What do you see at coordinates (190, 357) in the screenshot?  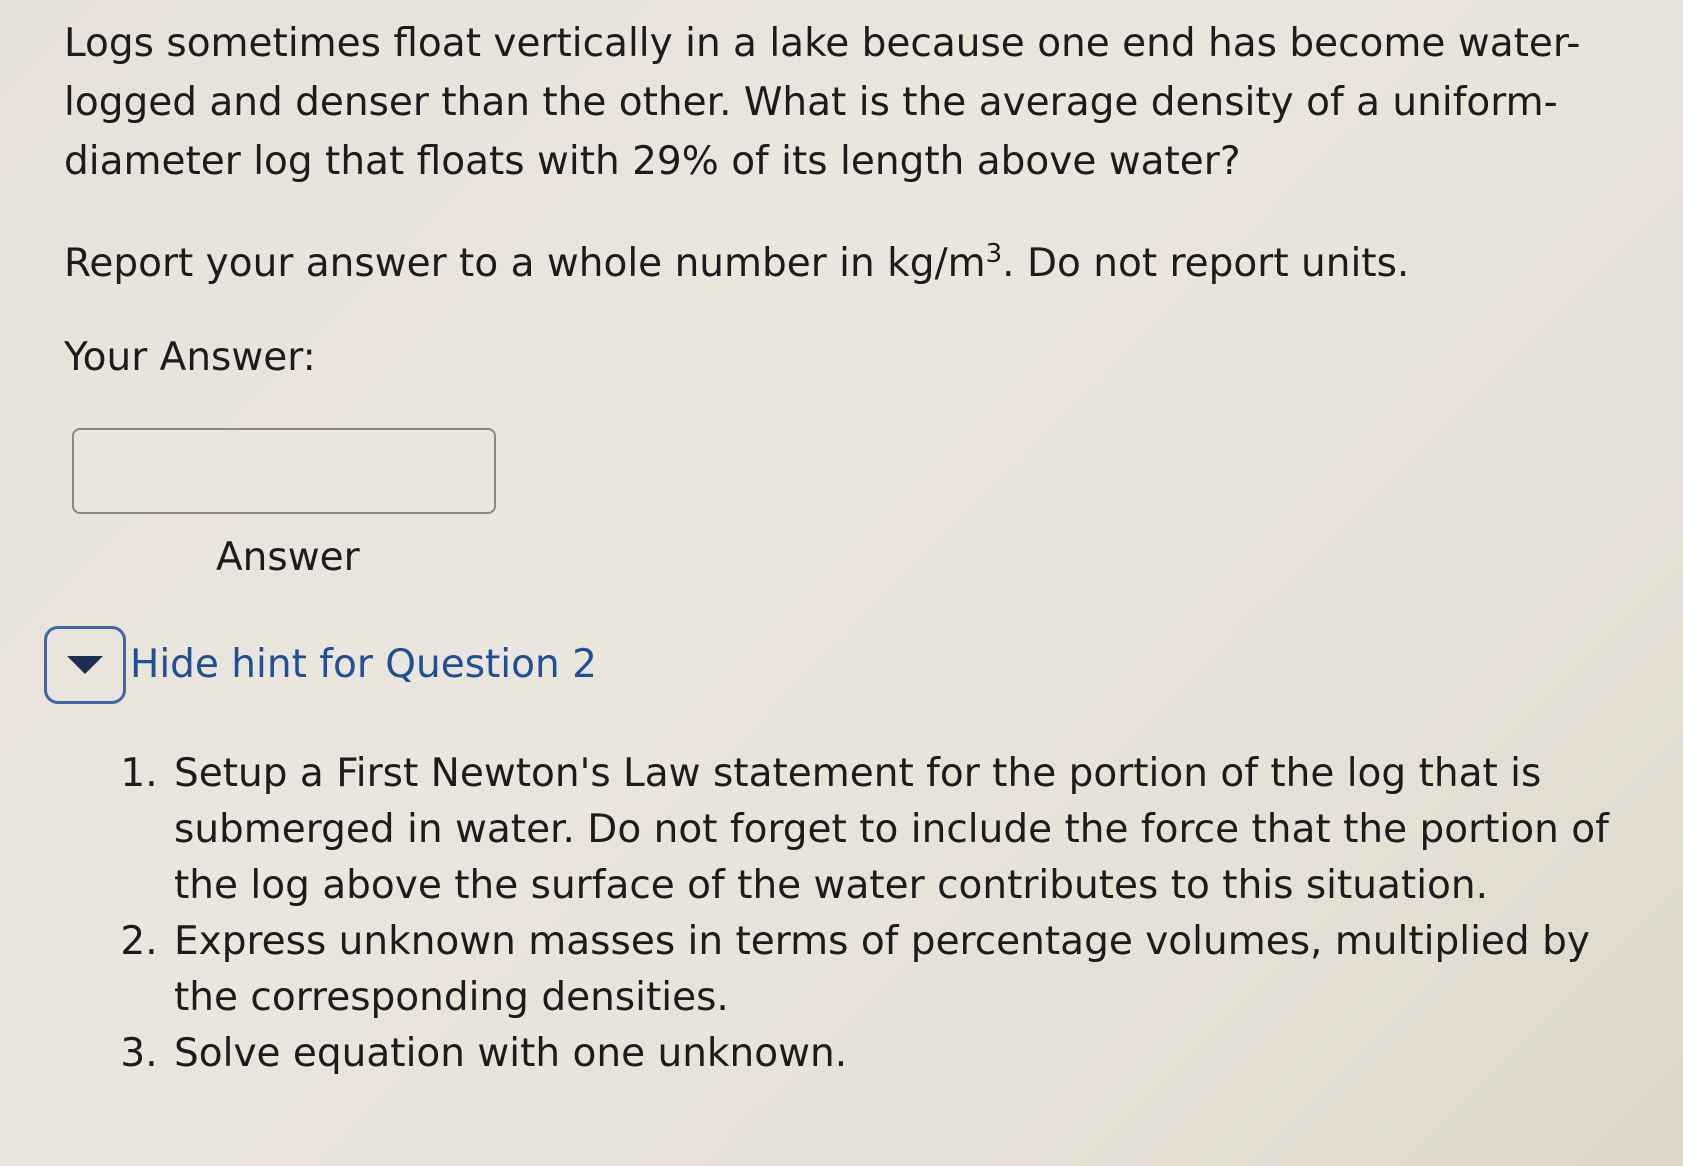 I see `your-answer-label: Your Answer:` at bounding box center [190, 357].